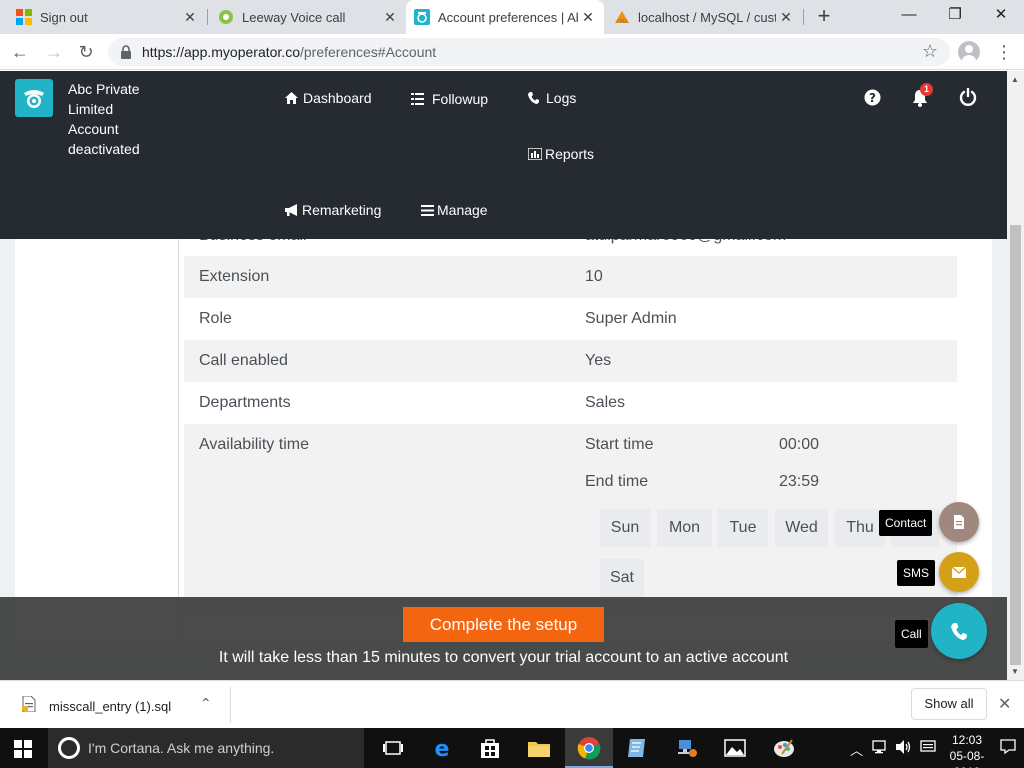 The image size is (1024, 768). I want to click on nav-manage: Manage, so click(454, 210).